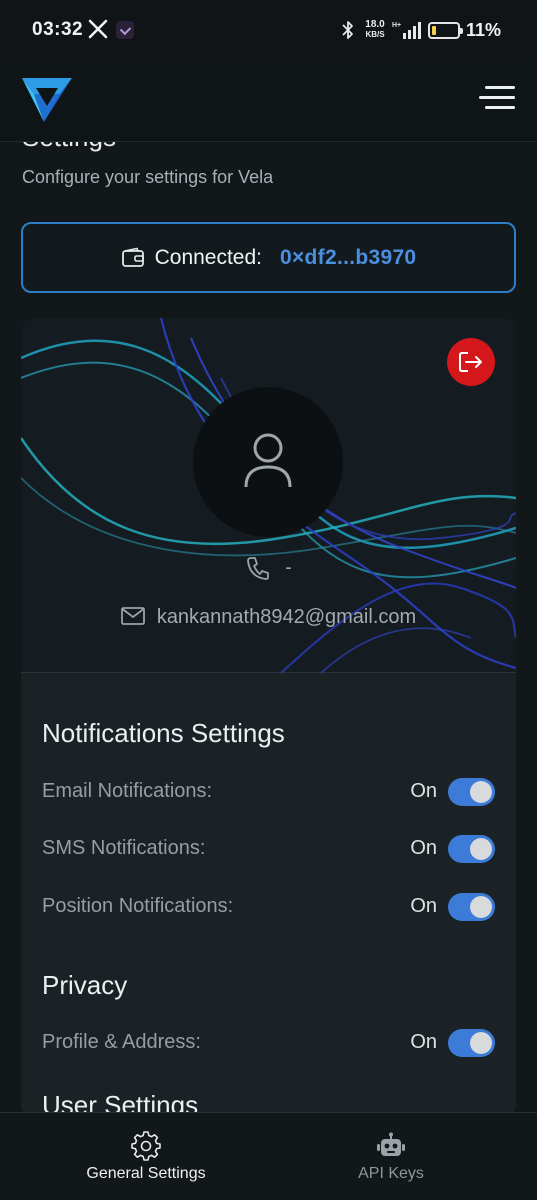 The width and height of the screenshot is (537, 1200). I want to click on logout-button, so click(471, 362).